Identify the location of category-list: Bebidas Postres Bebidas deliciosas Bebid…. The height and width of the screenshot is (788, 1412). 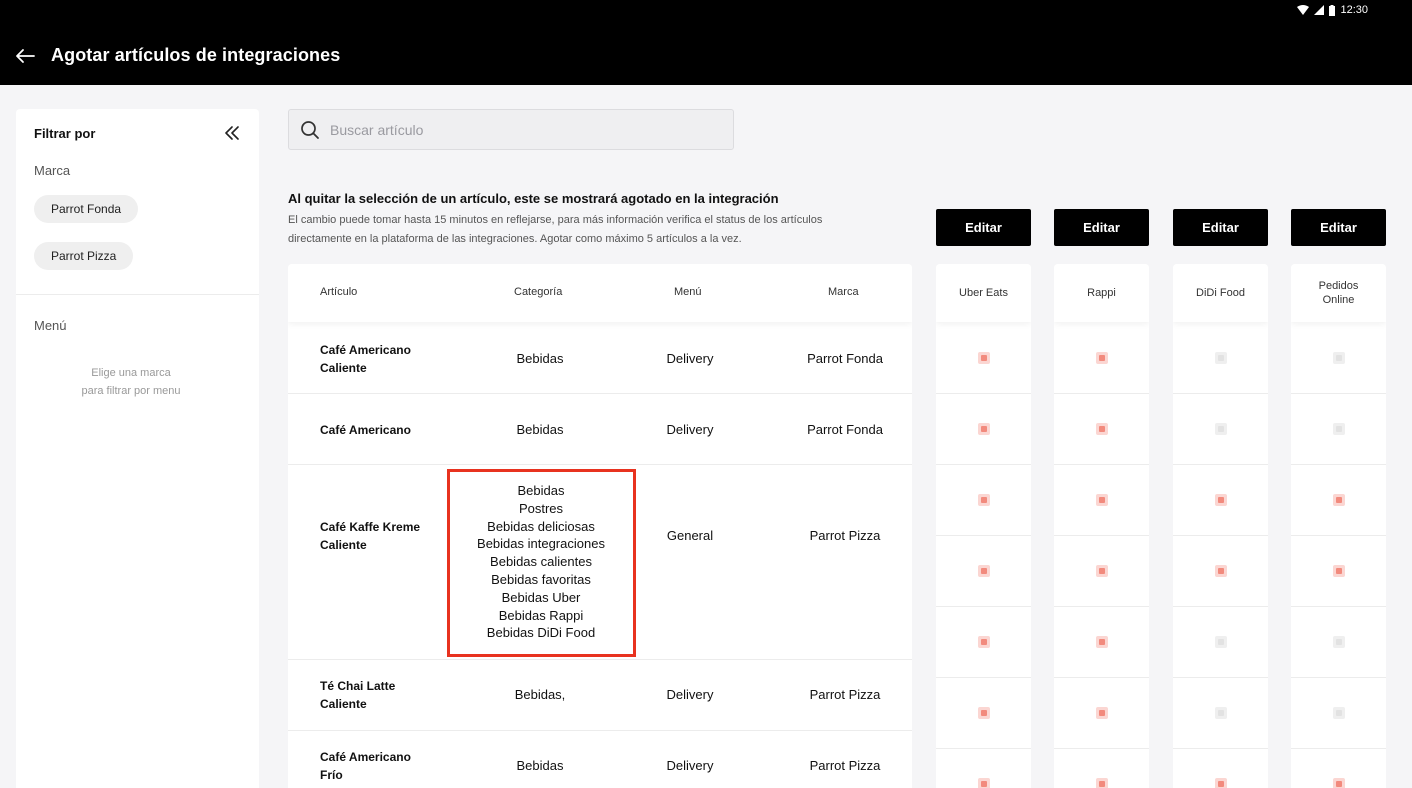
(541, 562).